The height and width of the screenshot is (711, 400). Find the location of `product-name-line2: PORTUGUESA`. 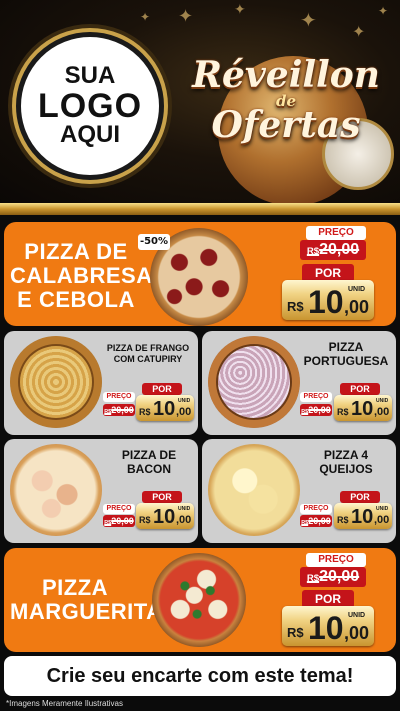

product-name-line2: PORTUGUESA is located at coordinates (346, 361).